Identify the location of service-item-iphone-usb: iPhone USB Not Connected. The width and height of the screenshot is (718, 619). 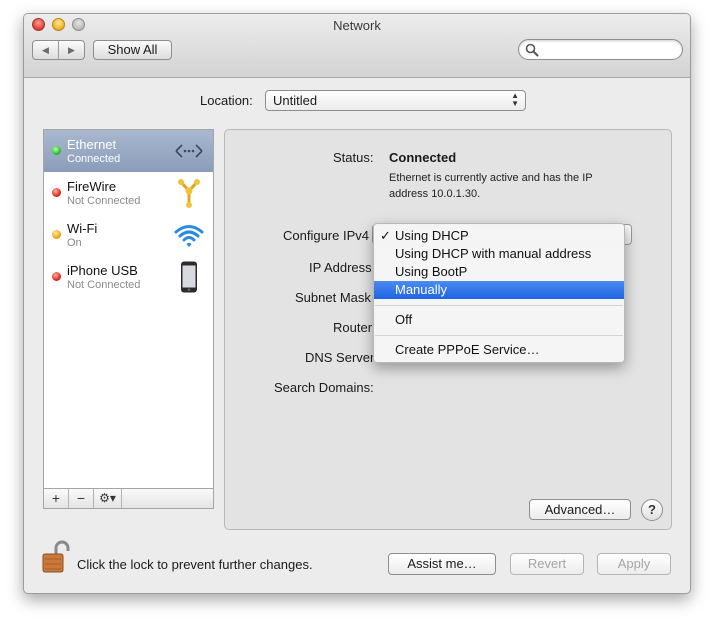
(128, 277).